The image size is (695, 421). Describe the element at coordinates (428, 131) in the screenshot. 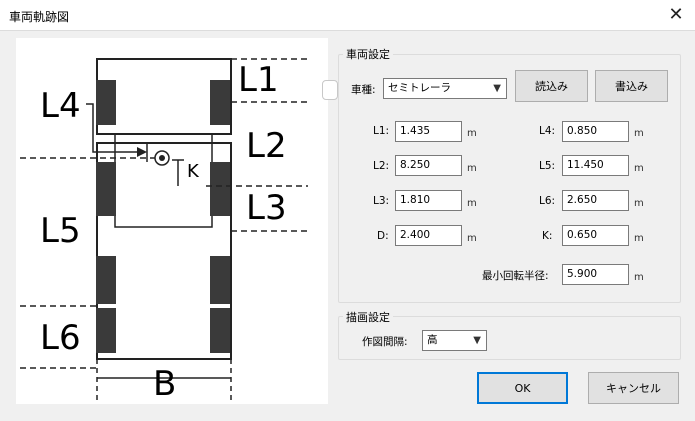

I see `l1-input: 1.435` at that location.